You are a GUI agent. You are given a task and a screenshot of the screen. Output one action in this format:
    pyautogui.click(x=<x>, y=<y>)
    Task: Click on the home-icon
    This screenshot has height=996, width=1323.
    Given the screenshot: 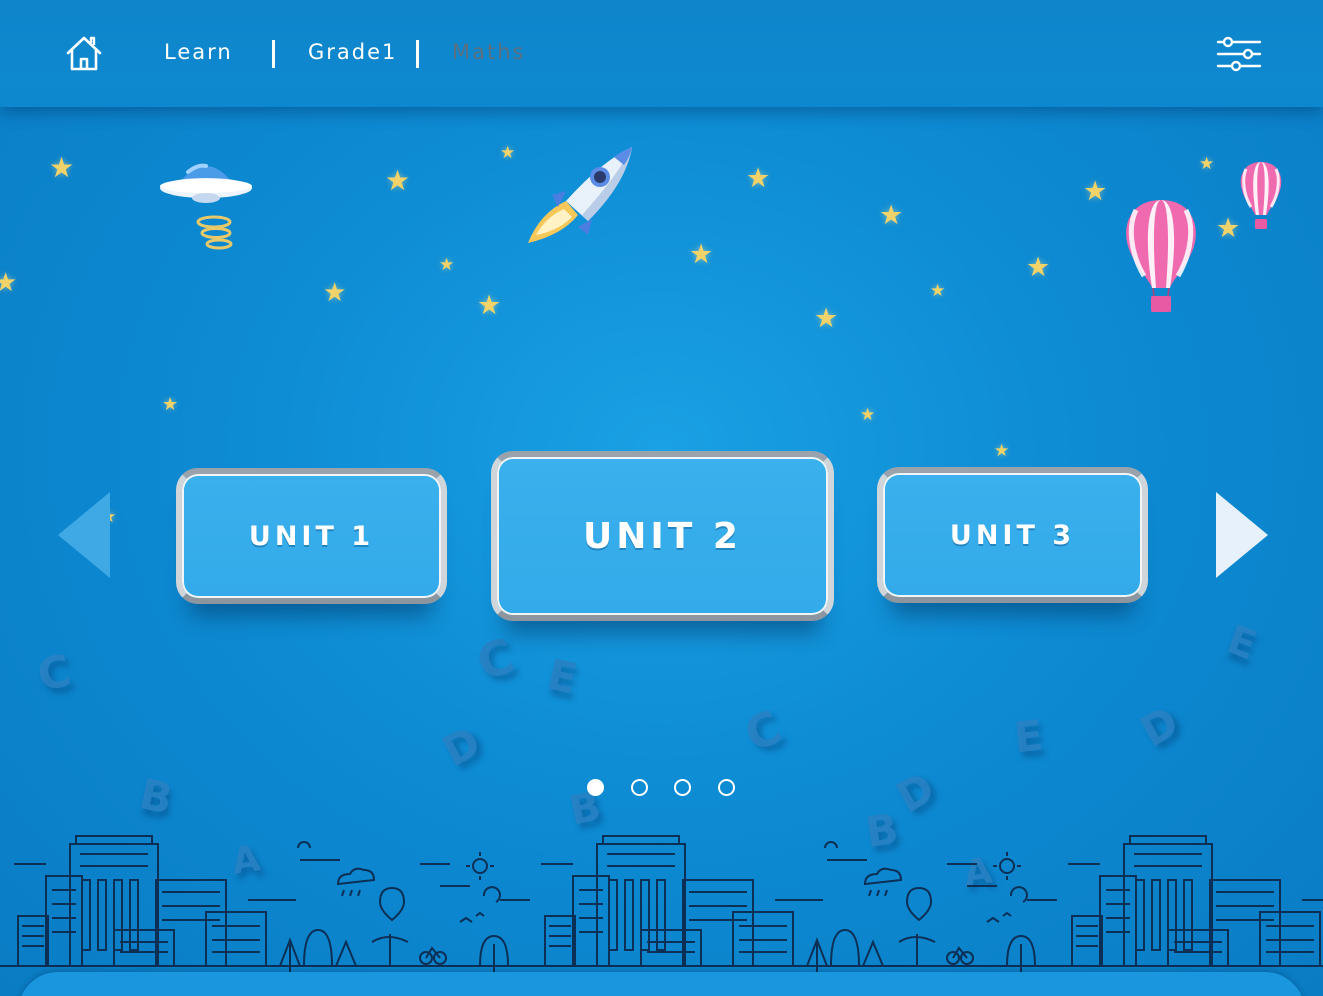 What is the action you would take?
    pyautogui.click(x=84, y=53)
    